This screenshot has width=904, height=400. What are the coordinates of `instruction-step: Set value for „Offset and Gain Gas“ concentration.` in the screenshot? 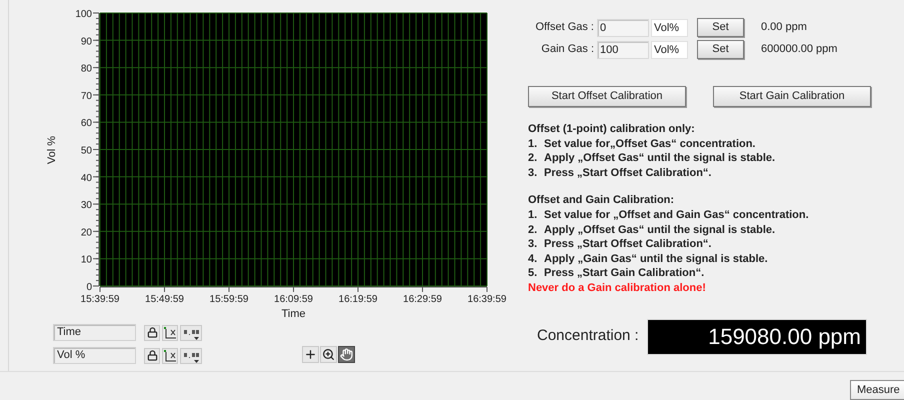 It's located at (676, 215).